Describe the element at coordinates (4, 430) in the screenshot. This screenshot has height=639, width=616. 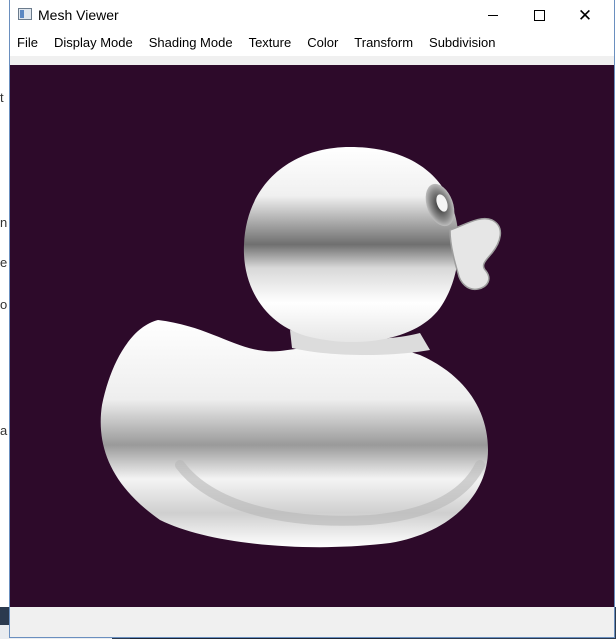
I see `background-text-fragment: a` at that location.